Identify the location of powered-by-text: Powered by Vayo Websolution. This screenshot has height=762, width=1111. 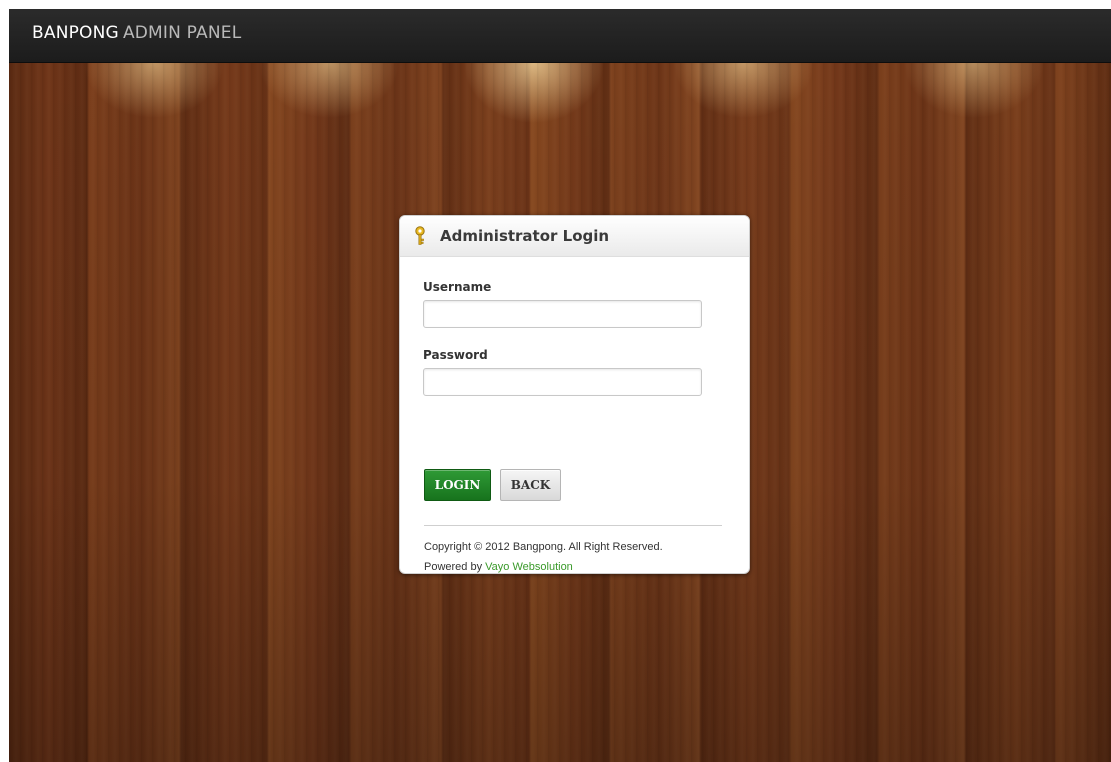
(498, 567).